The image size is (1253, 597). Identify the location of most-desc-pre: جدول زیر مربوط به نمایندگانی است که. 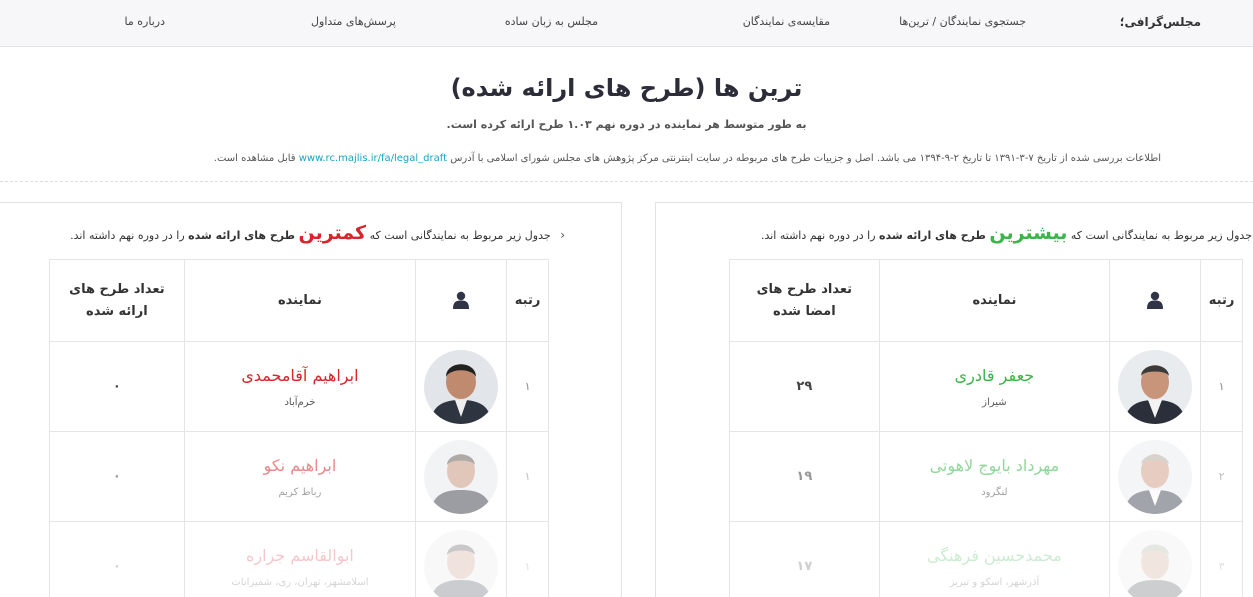
(1161, 235).